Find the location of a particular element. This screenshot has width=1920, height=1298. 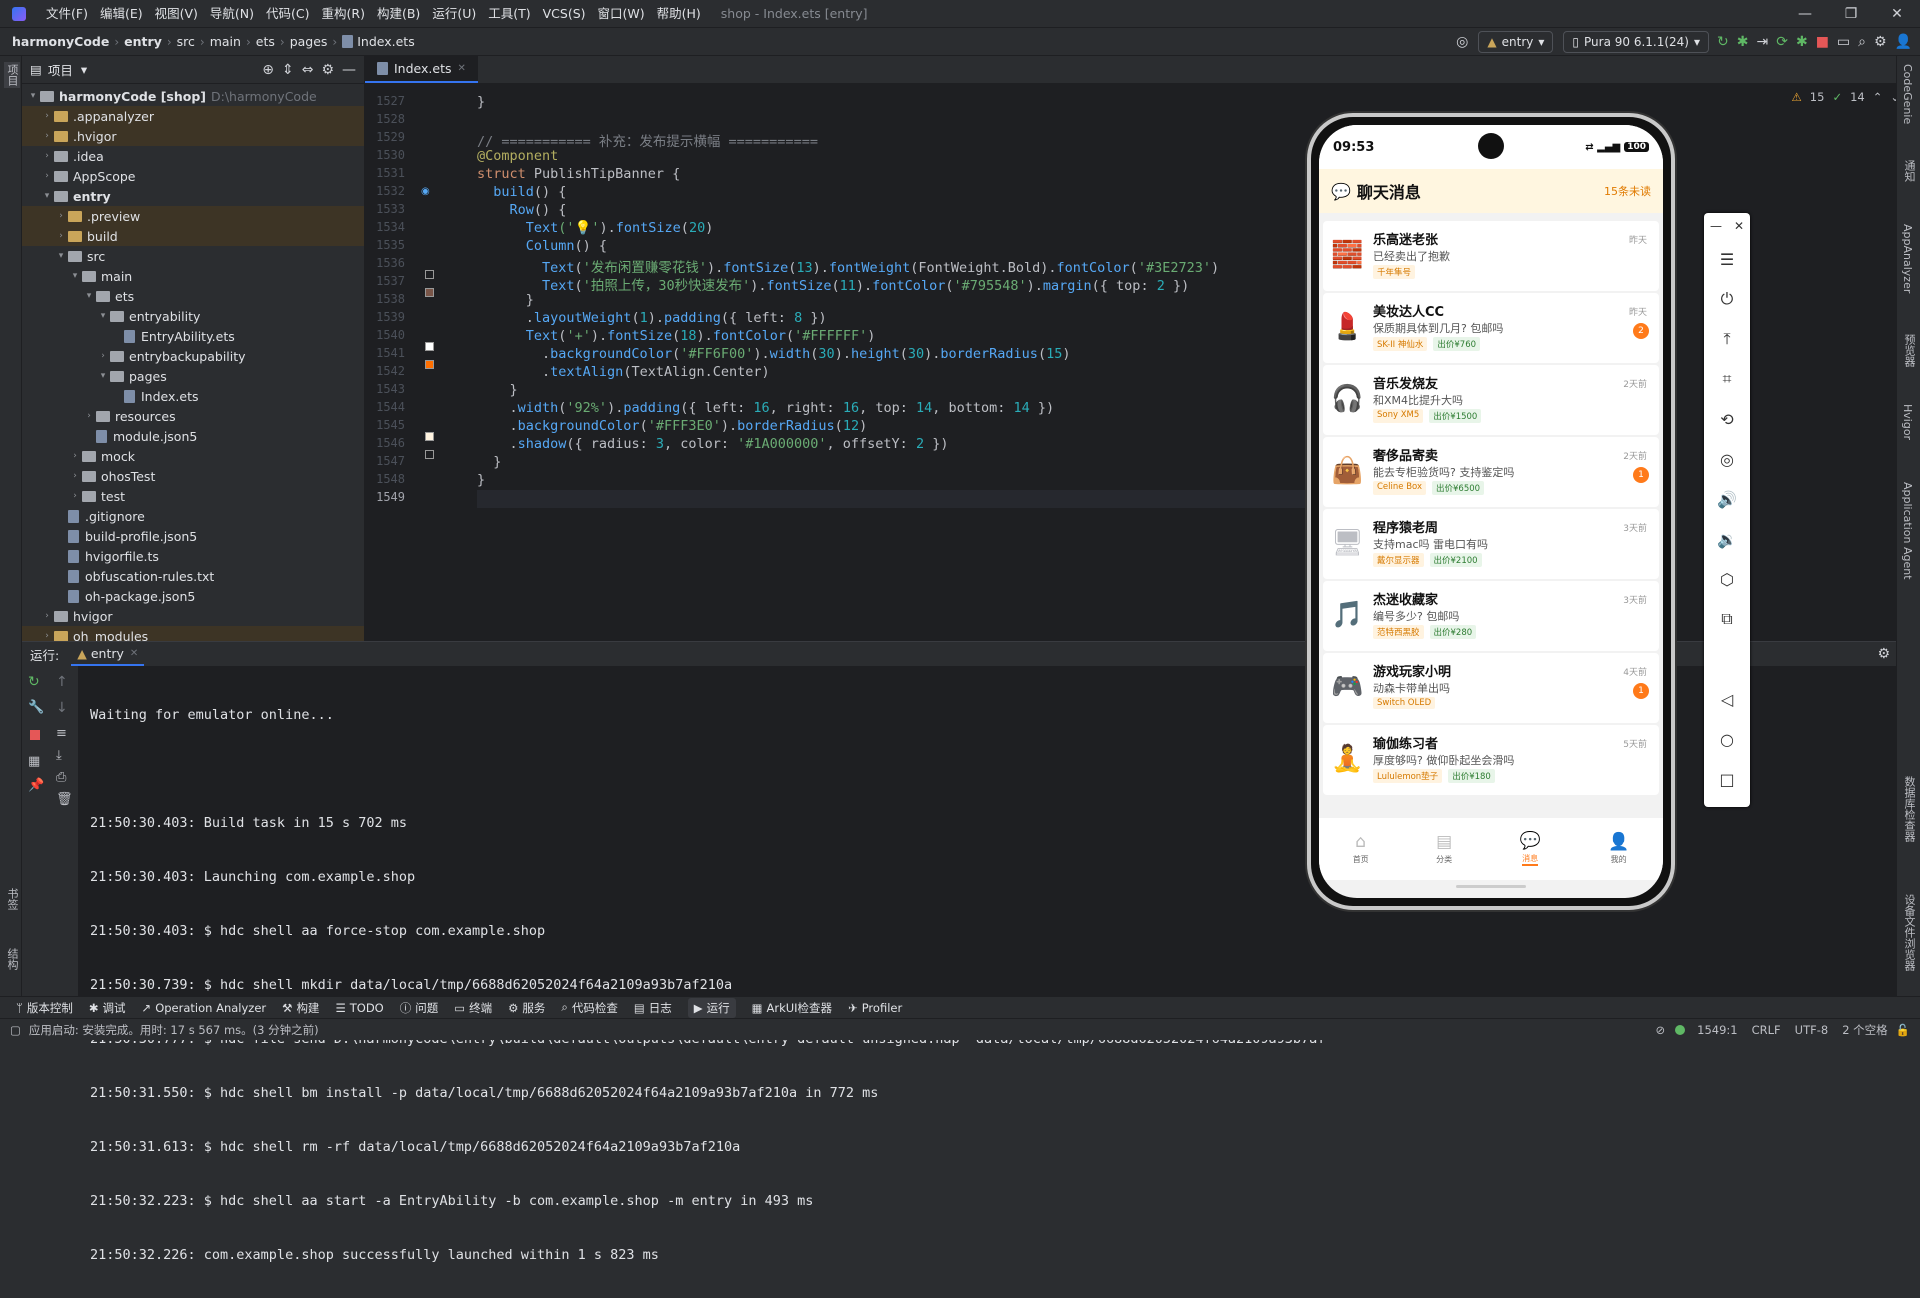

settings-gear-icon: ⚙ is located at coordinates (1880, 42).